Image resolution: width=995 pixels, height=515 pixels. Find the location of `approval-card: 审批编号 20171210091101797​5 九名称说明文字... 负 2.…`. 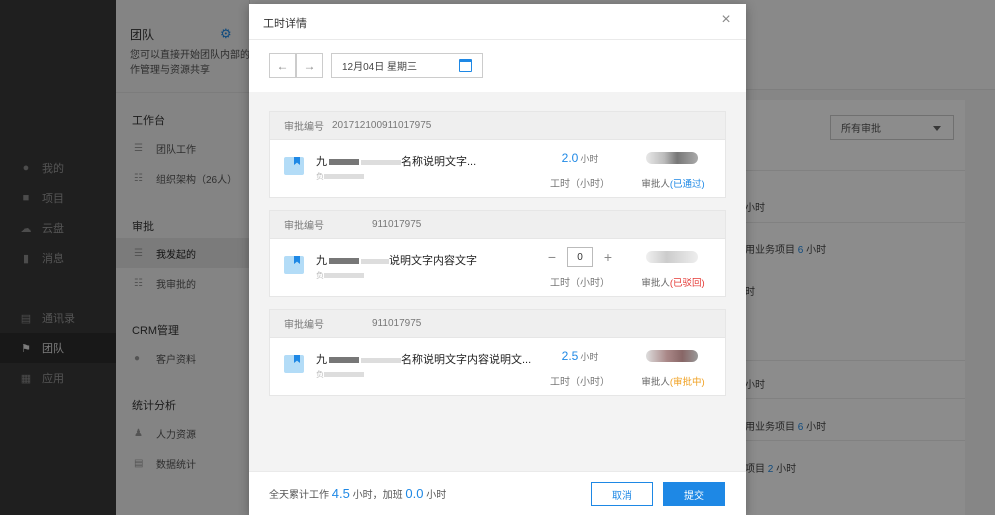

approval-card: 审批编号 20171210091101797​5 九名称说明文字... 负 2.… is located at coordinates (497, 154).